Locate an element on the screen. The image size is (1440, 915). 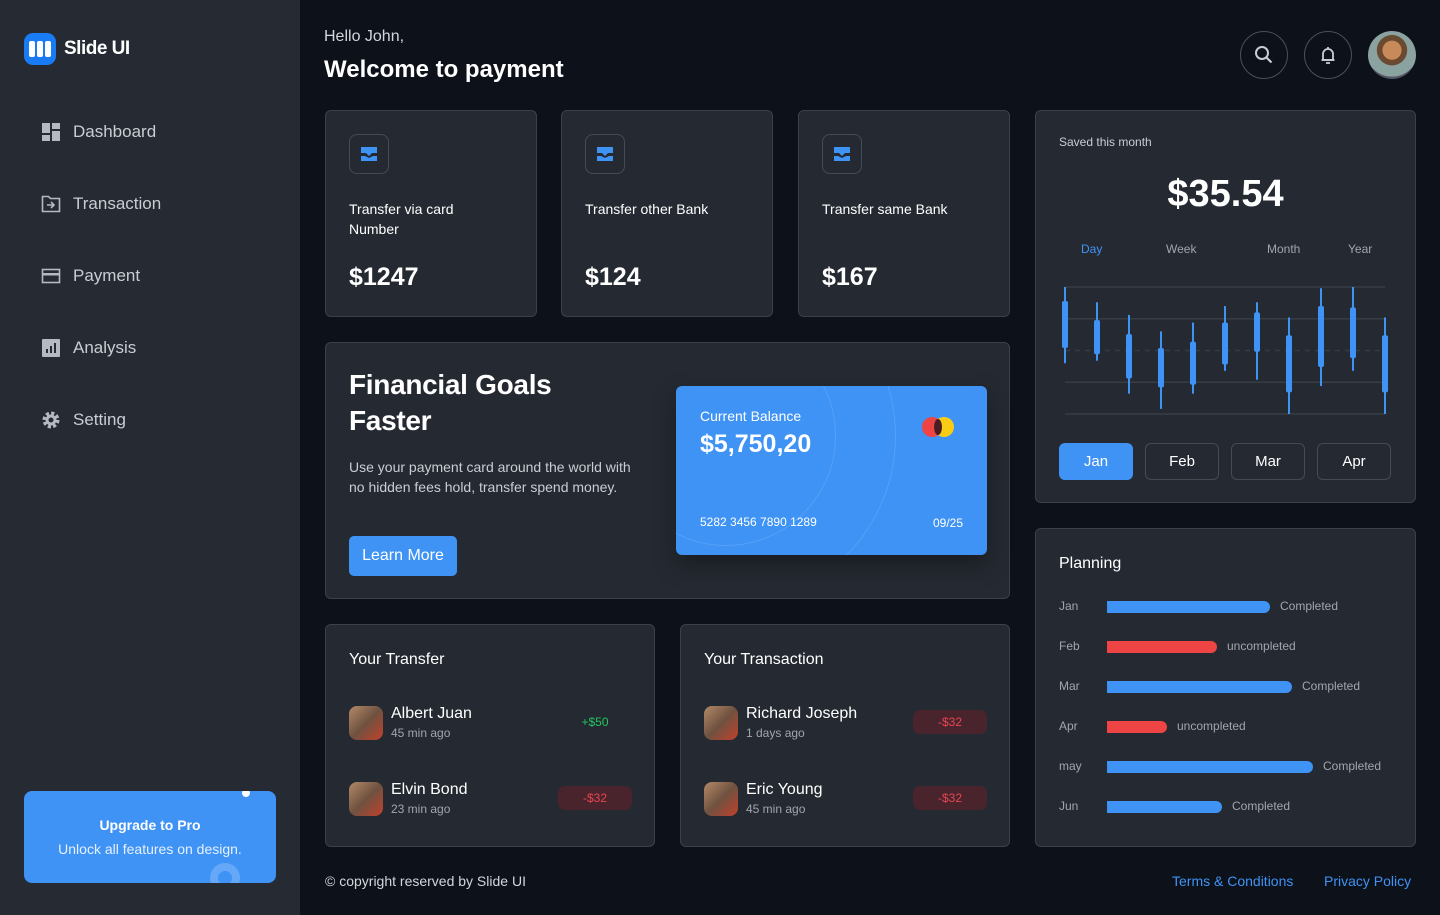
month-button-feb: Feb is located at coordinates (1182, 461).